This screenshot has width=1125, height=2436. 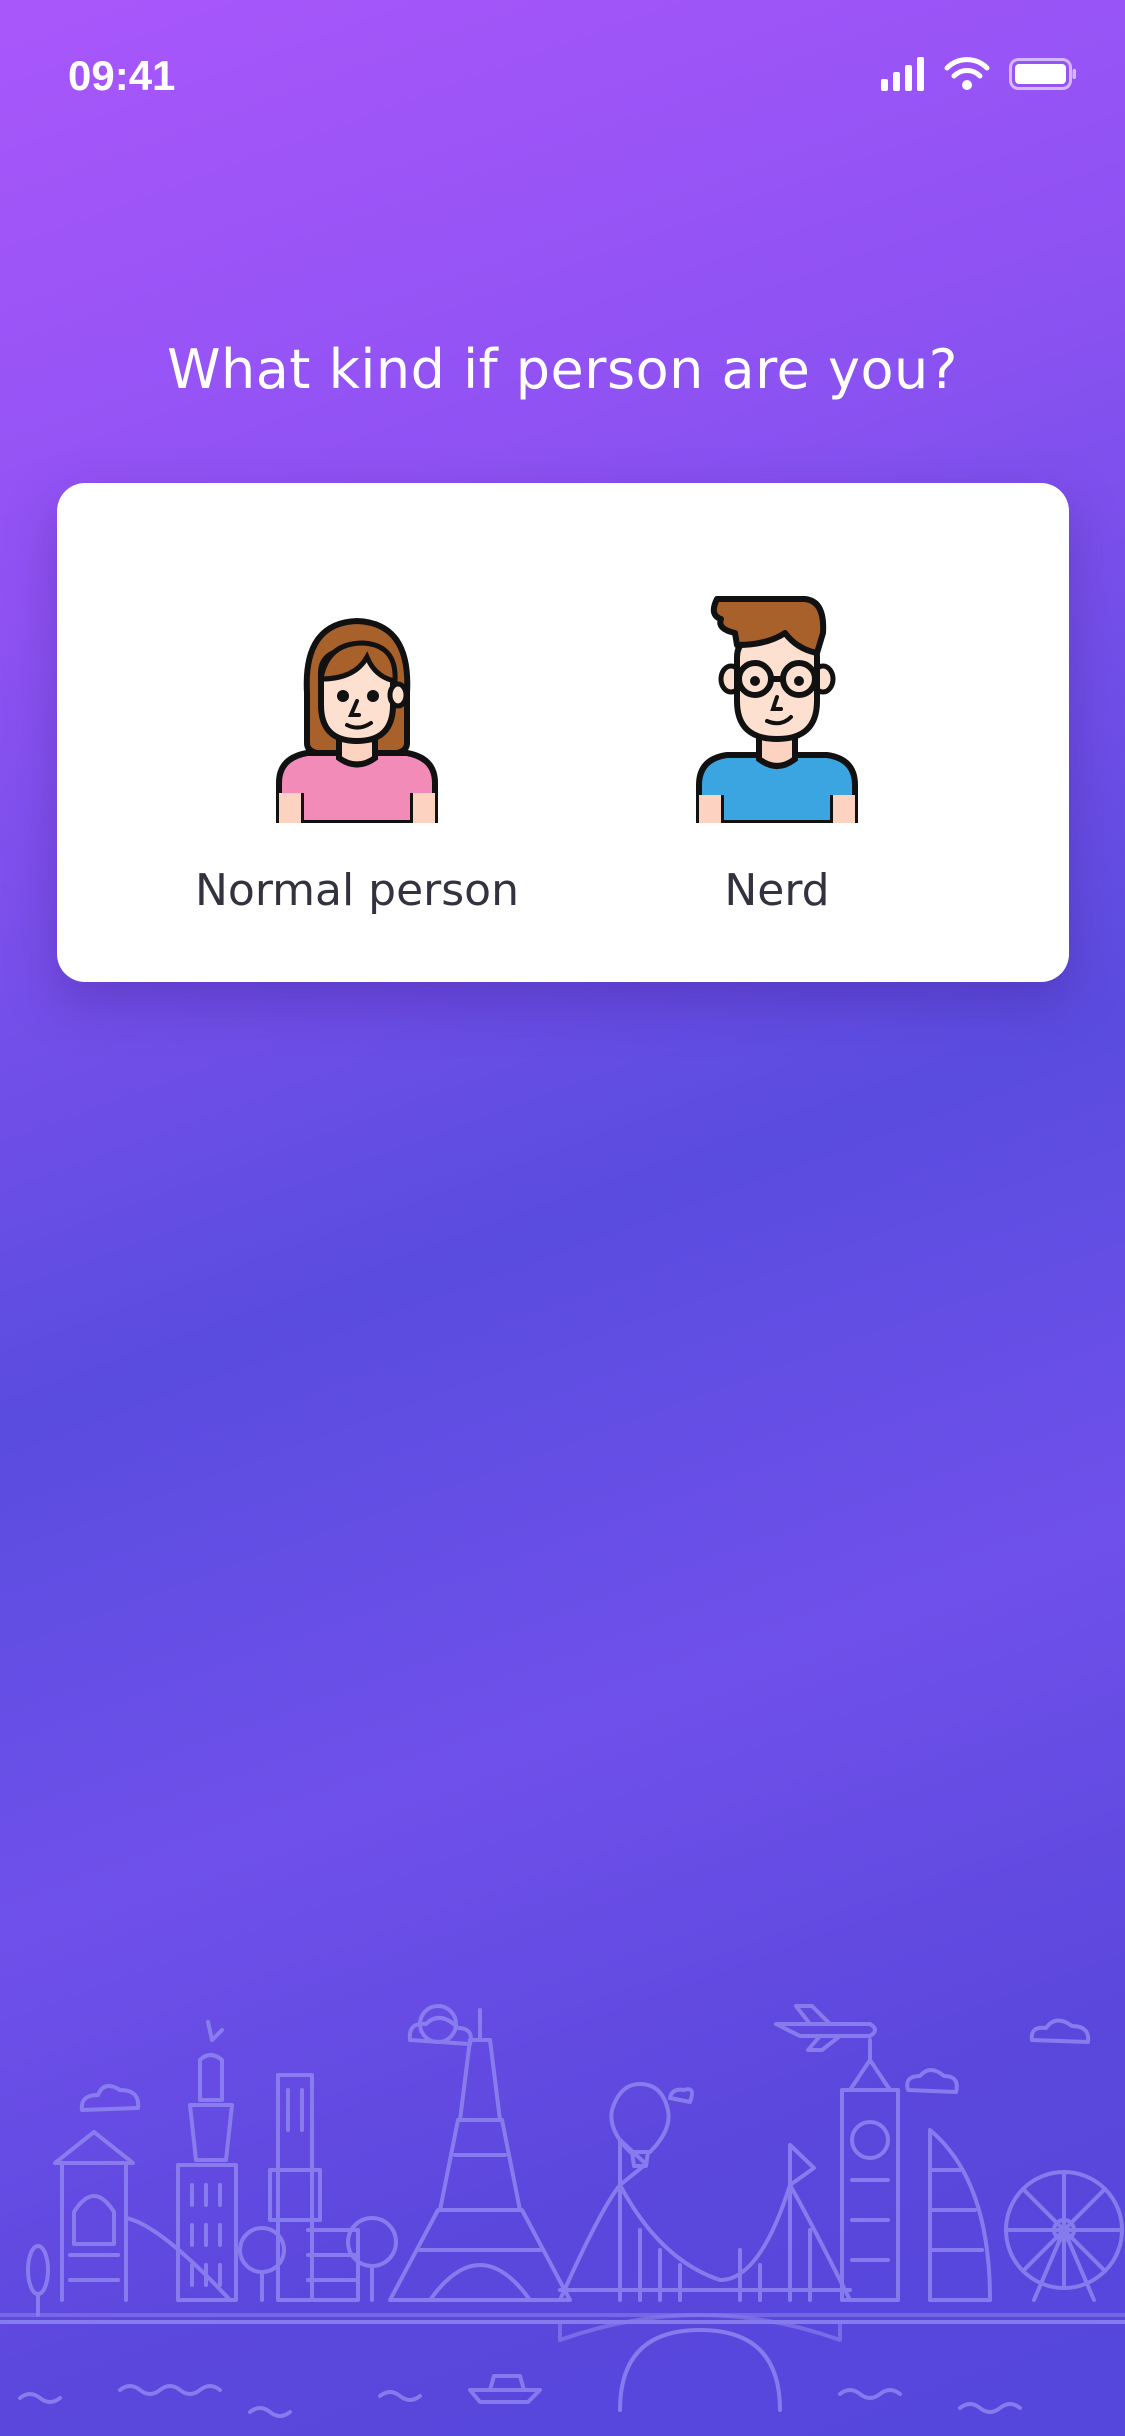 What do you see at coordinates (562, 369) in the screenshot?
I see `question-heading: What kind if person are you?` at bounding box center [562, 369].